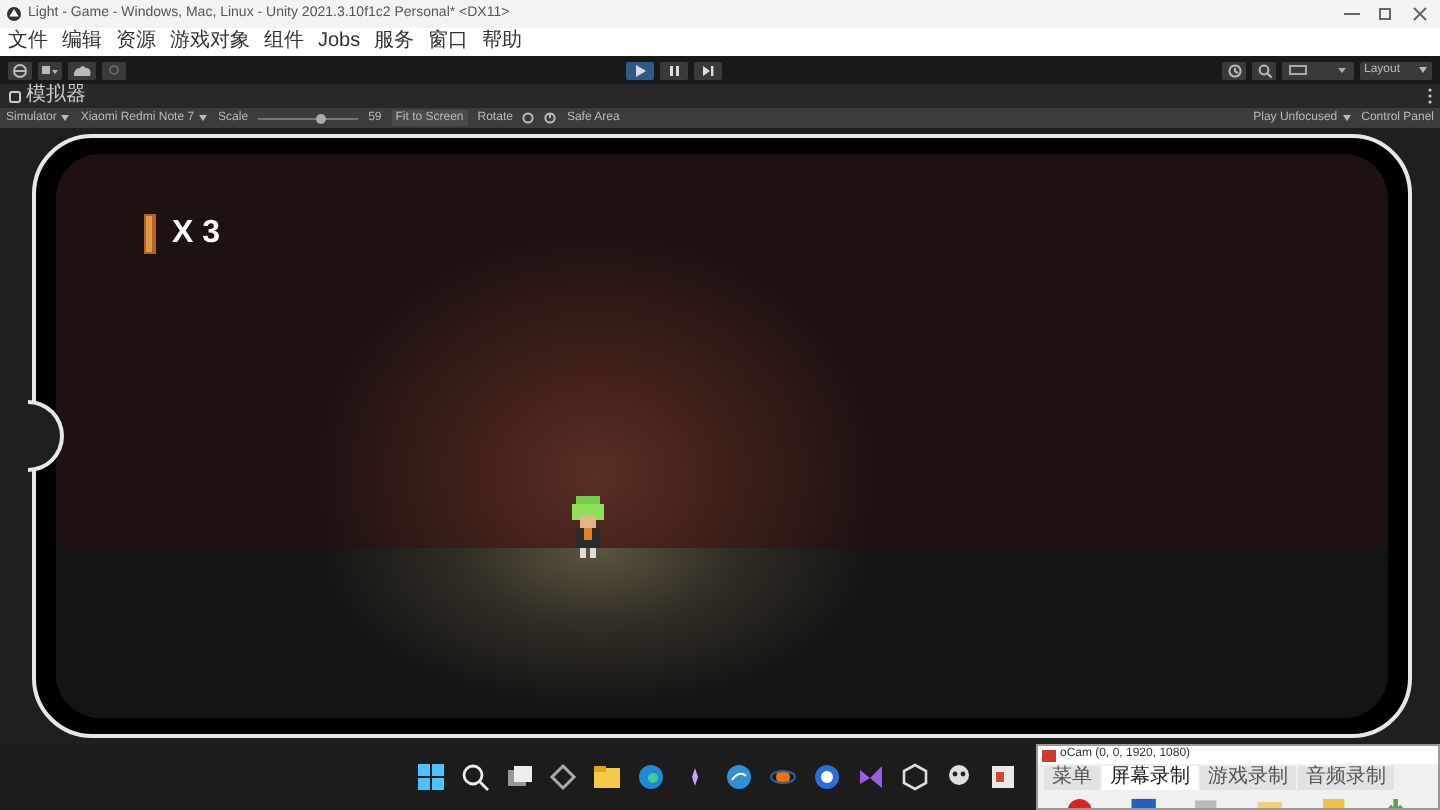 The height and width of the screenshot is (810, 1440). I want to click on history-button, so click(1234, 70).